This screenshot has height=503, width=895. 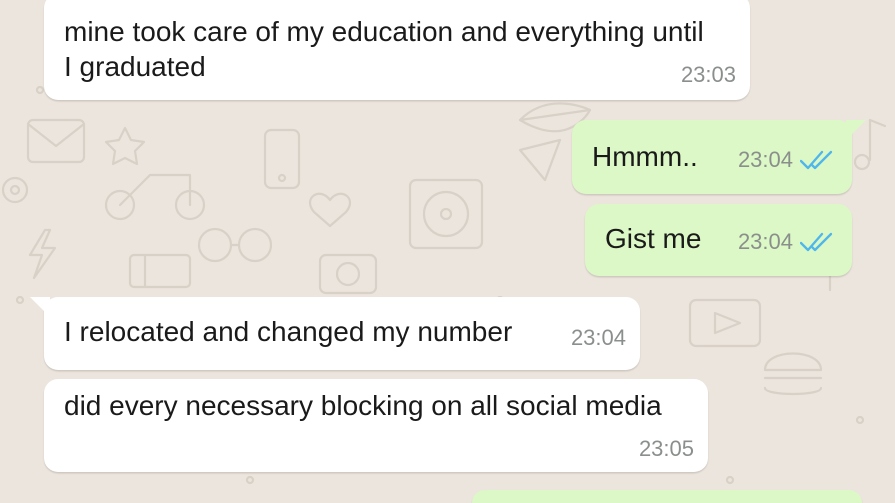 I want to click on phone-doodle, so click(x=282, y=159).